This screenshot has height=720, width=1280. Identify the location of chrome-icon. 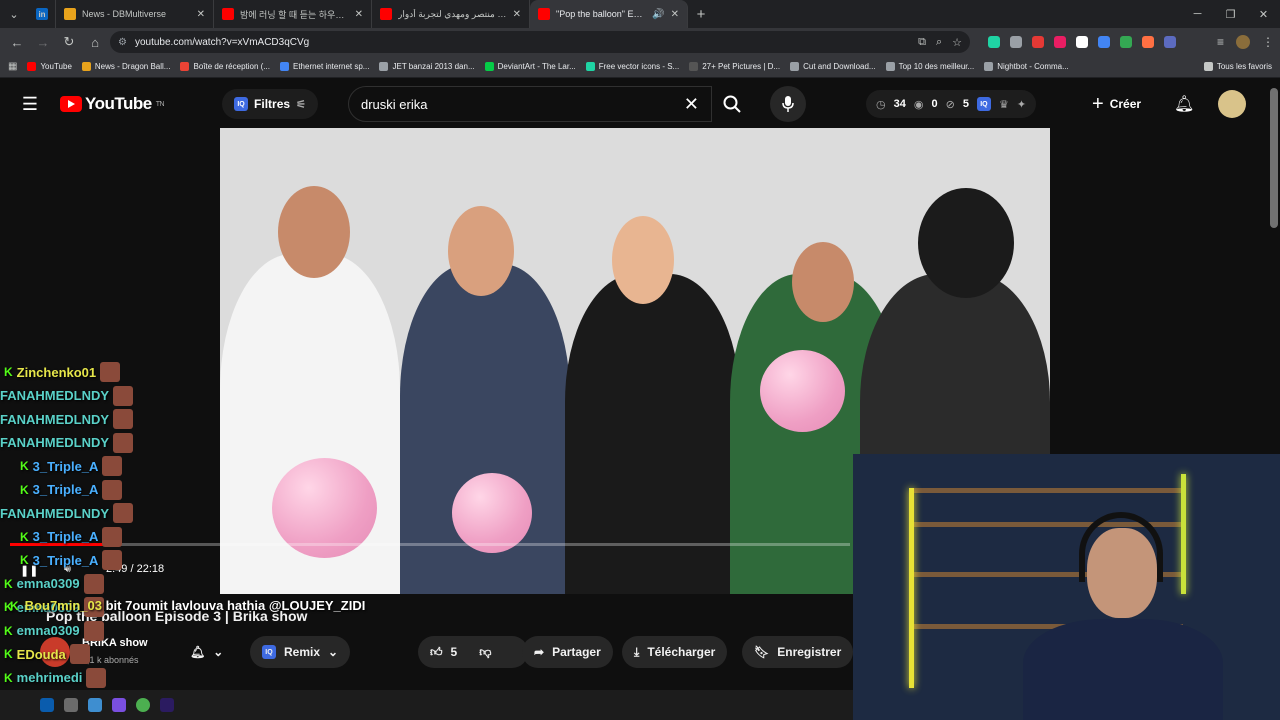
(143, 705).